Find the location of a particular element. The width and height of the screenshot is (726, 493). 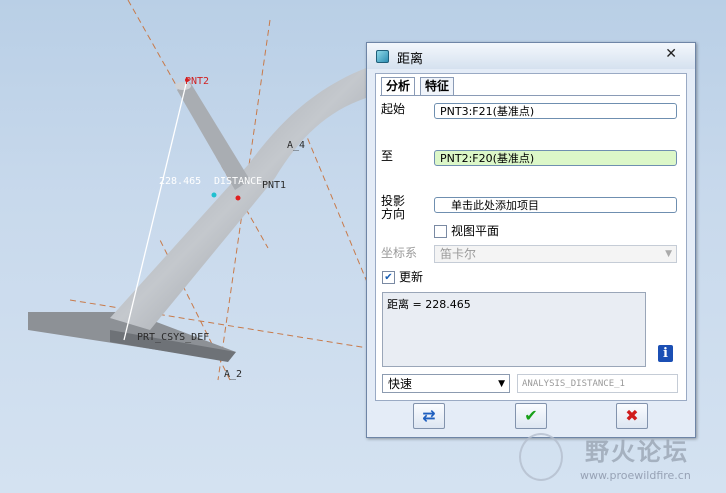

repeat-icon: ⇄ is located at coordinates (429, 415).